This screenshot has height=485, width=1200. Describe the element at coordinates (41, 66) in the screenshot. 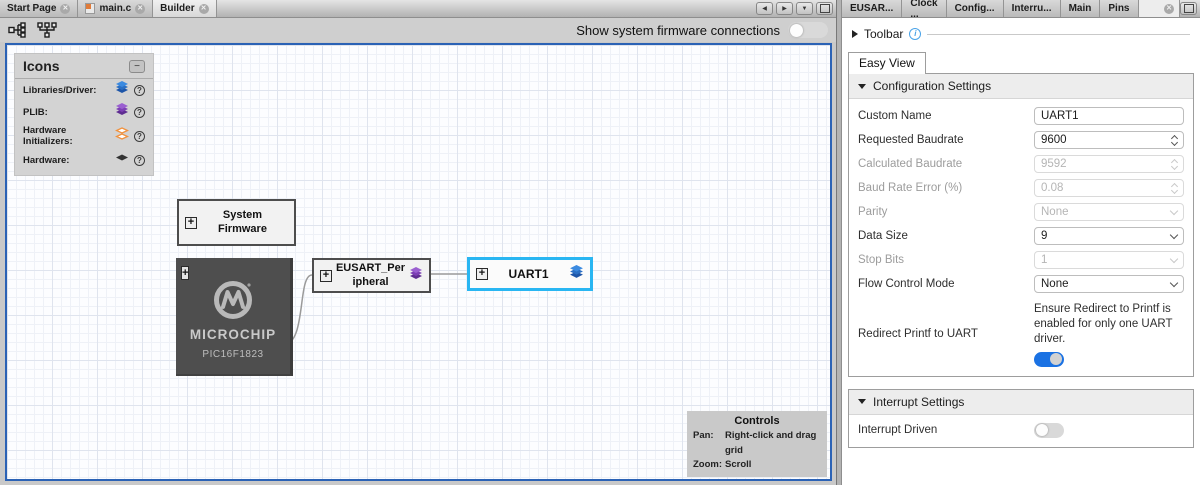

I see `legend-title: Icons` at that location.